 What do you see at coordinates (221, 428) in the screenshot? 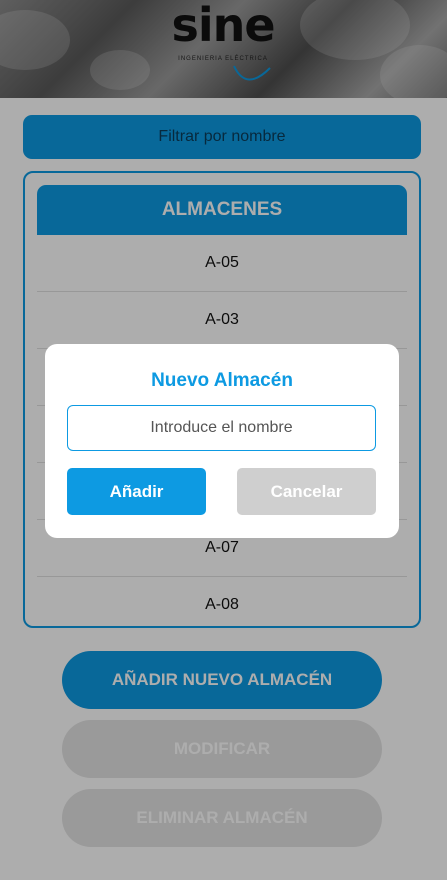
I see `warehouse-name-input` at bounding box center [221, 428].